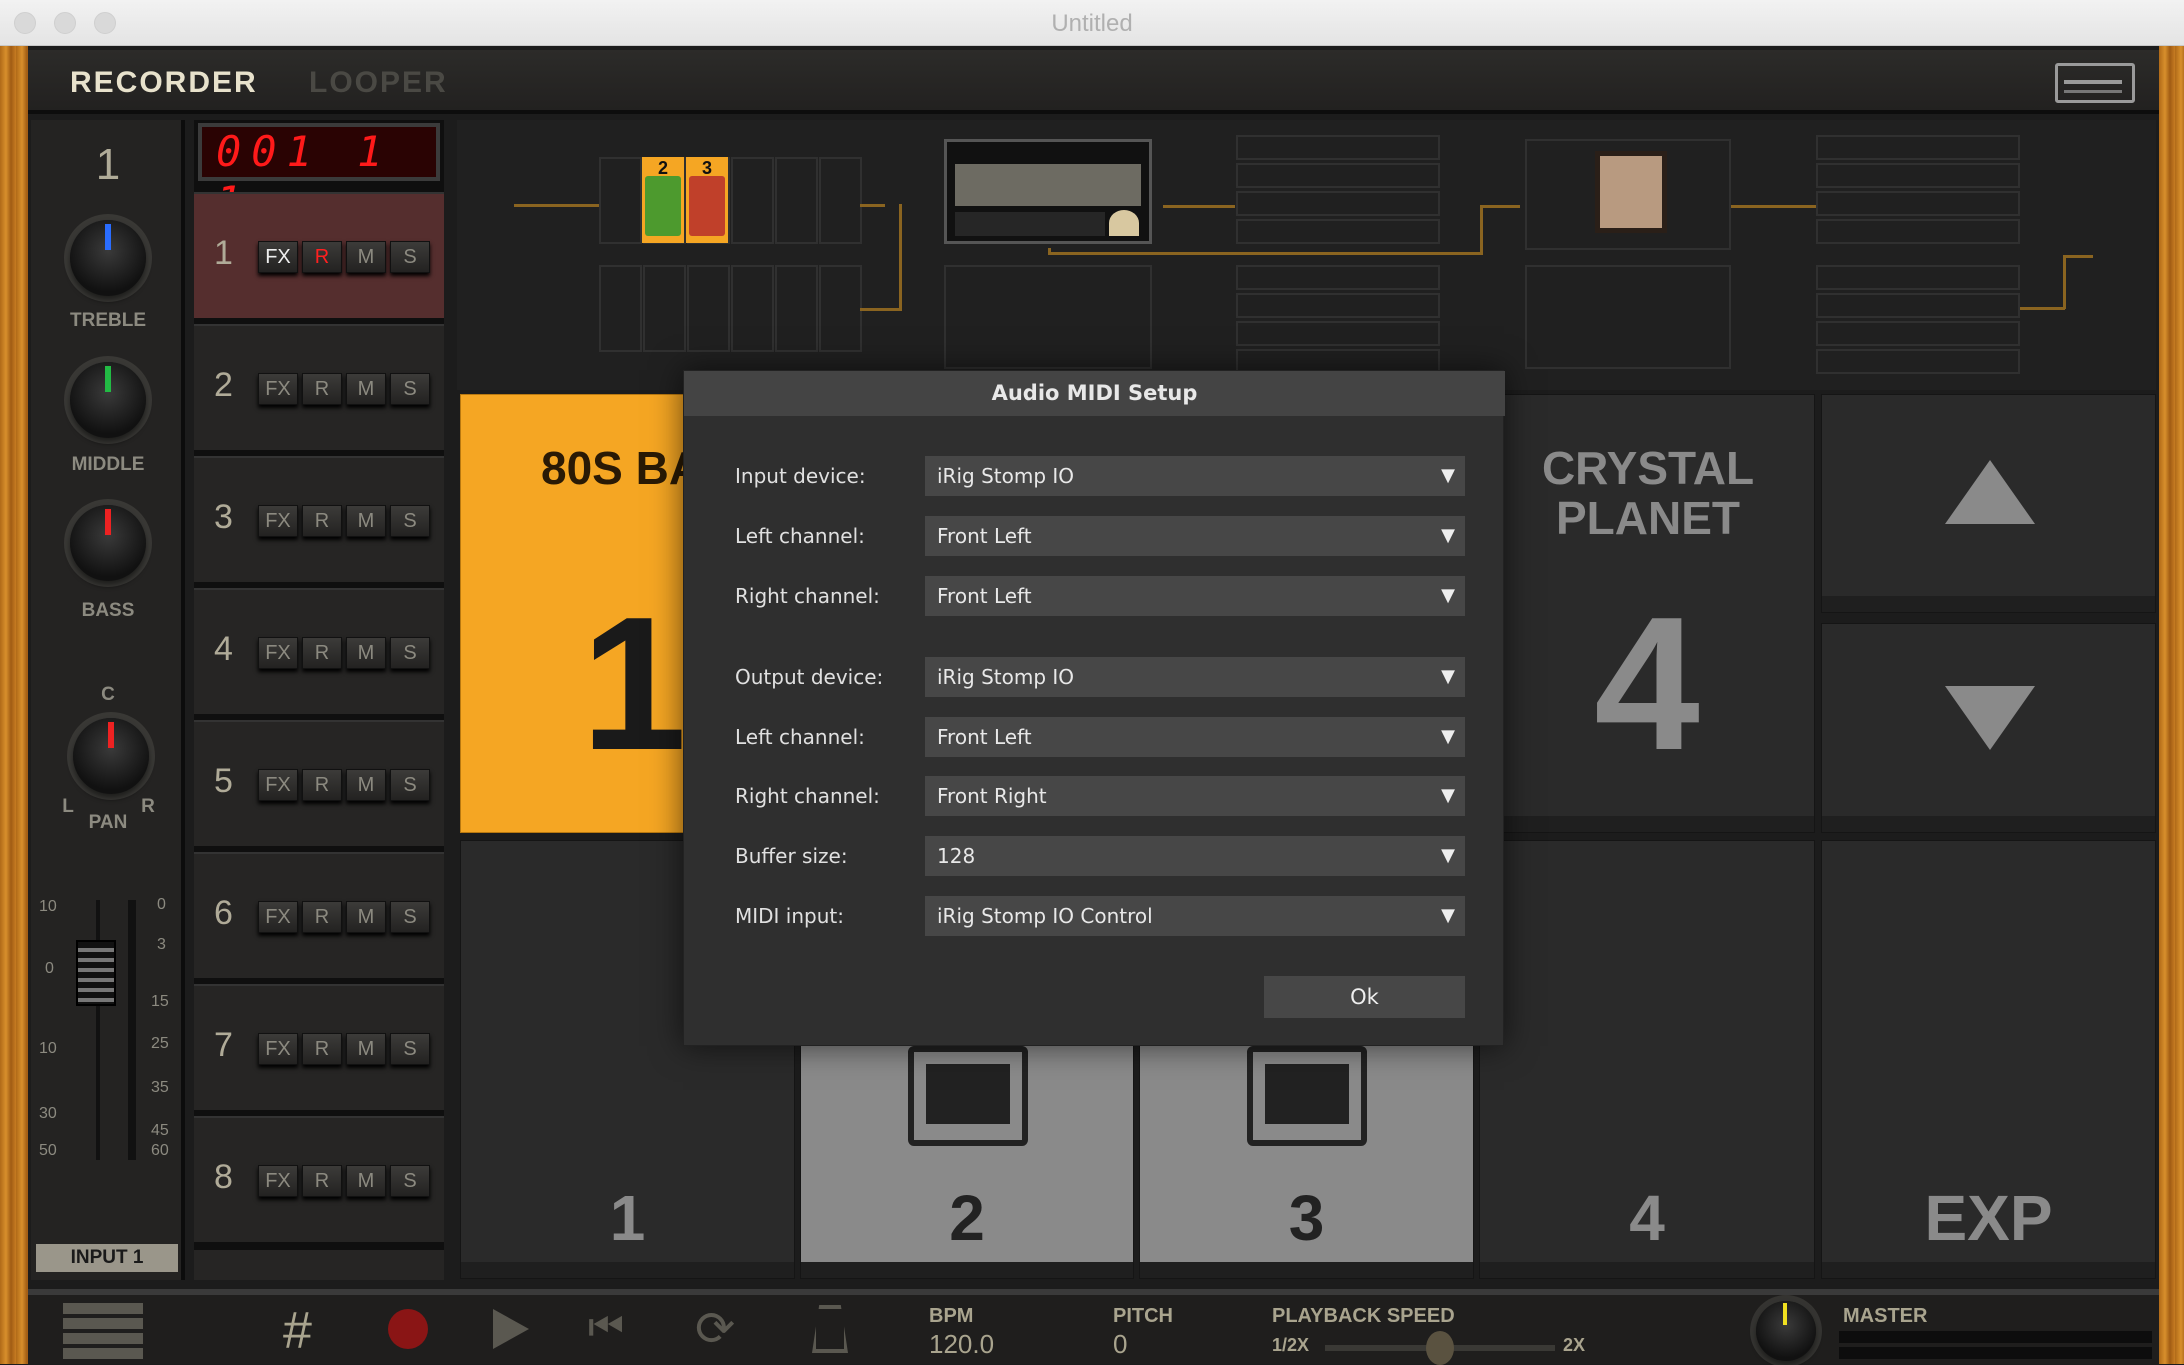  What do you see at coordinates (1988, 728) in the screenshot?
I see `preset-down-button` at bounding box center [1988, 728].